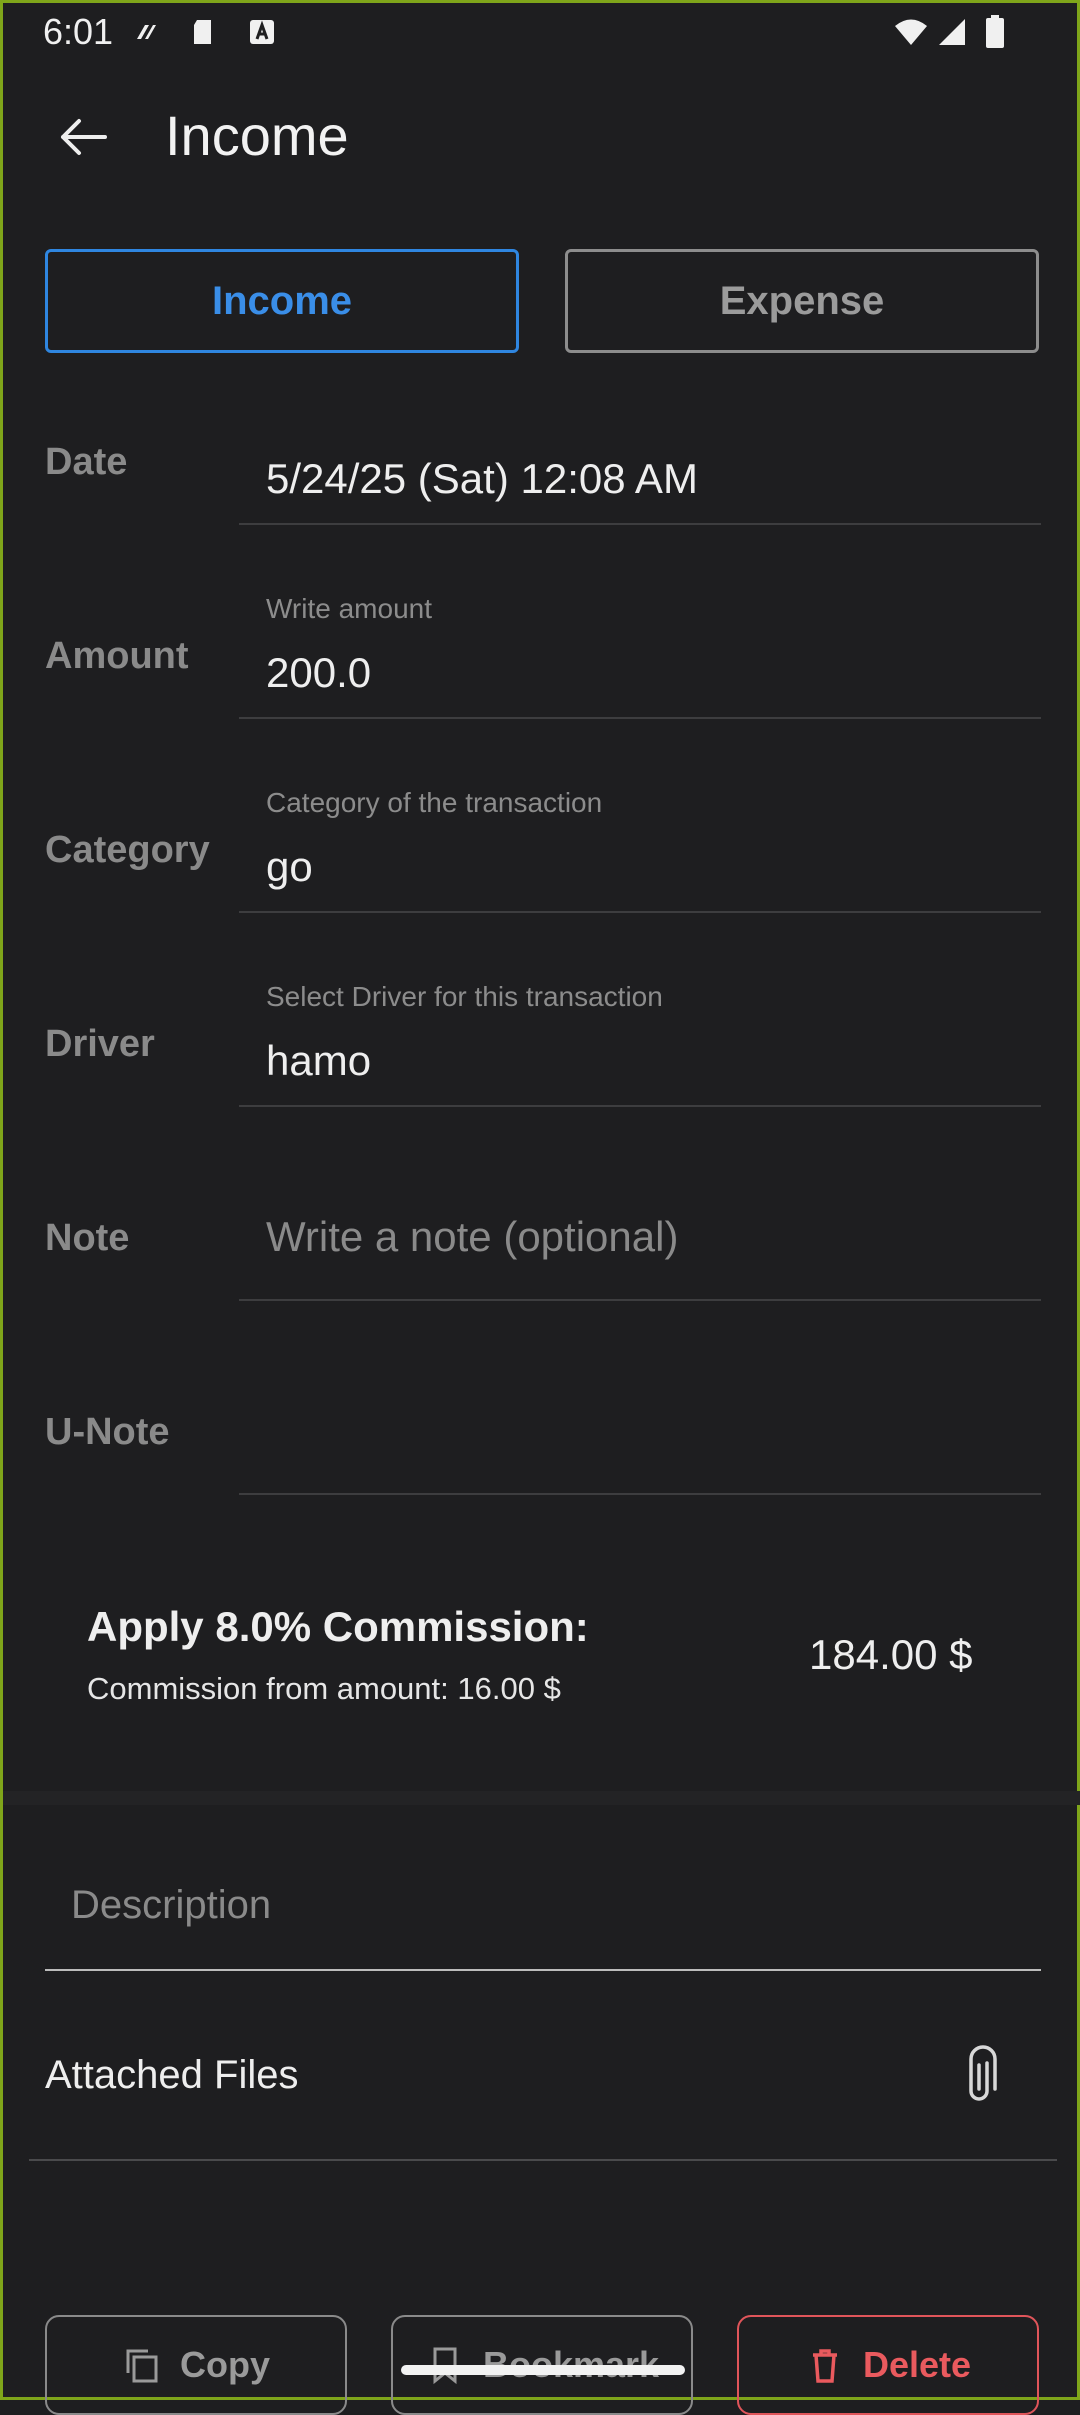 The width and height of the screenshot is (1080, 2415). What do you see at coordinates (349, 608) in the screenshot?
I see `amount-hint: Write amount` at bounding box center [349, 608].